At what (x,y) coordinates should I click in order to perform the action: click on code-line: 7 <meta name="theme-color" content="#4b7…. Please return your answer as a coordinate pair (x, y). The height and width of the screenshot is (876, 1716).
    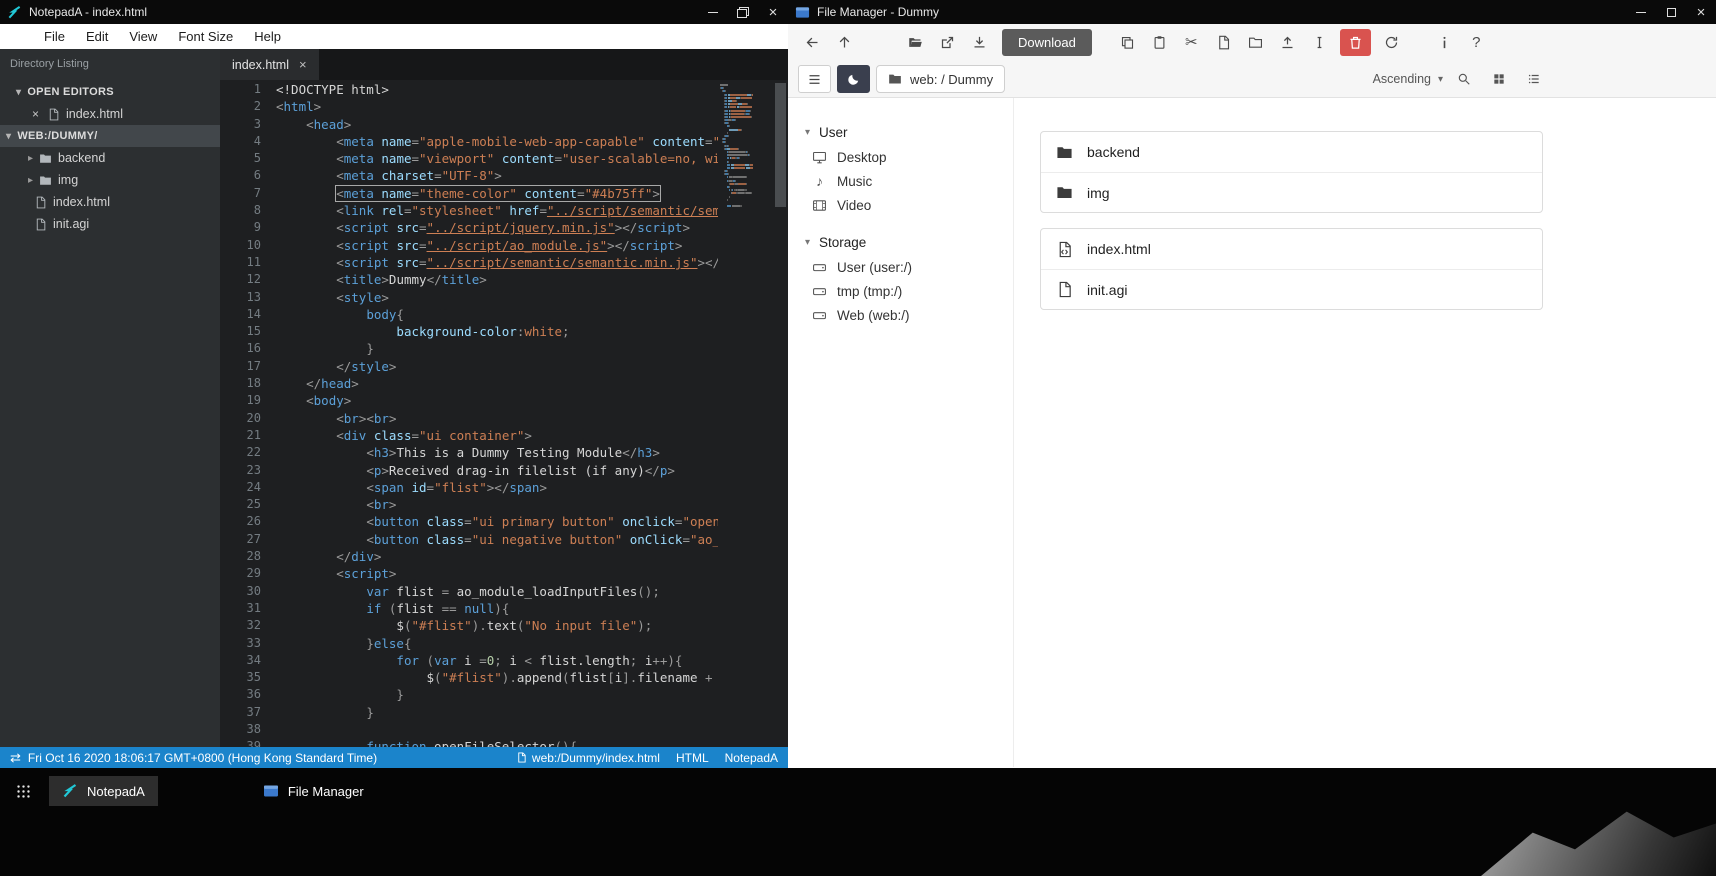
    Looking at the image, I should click on (469, 193).